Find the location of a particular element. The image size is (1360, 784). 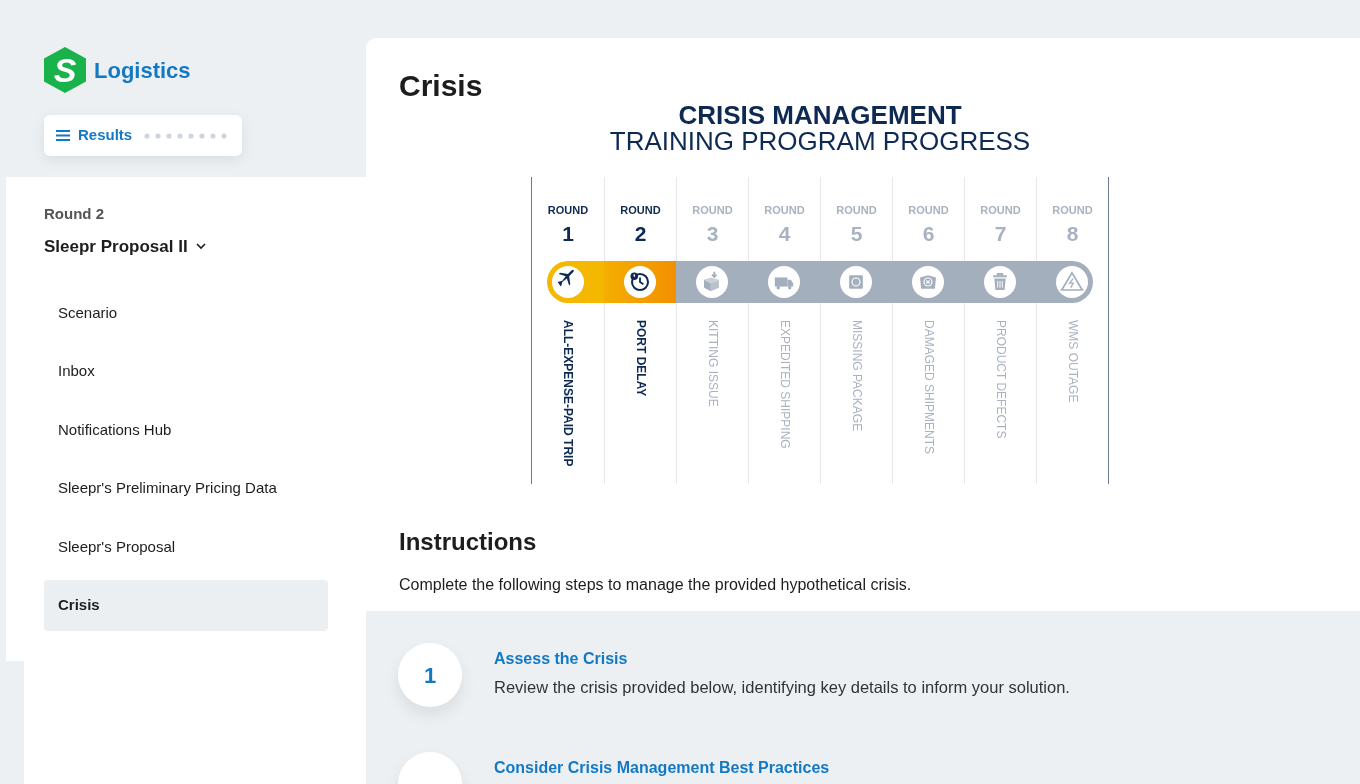

round-number: 3 is located at coordinates (712, 234).